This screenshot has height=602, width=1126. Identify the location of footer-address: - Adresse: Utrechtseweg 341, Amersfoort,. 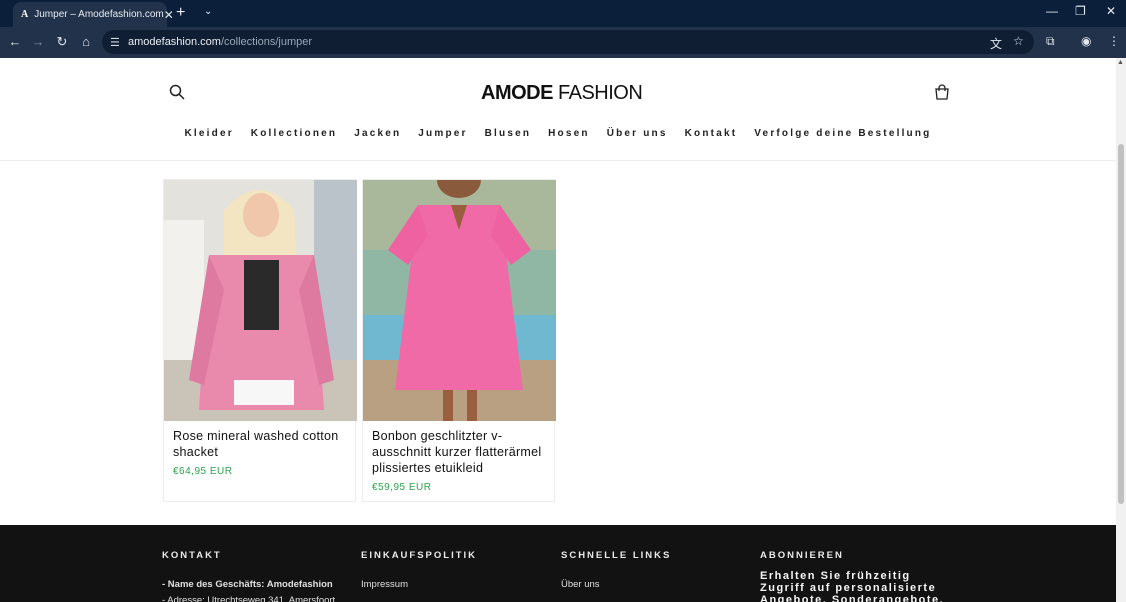
(250, 598).